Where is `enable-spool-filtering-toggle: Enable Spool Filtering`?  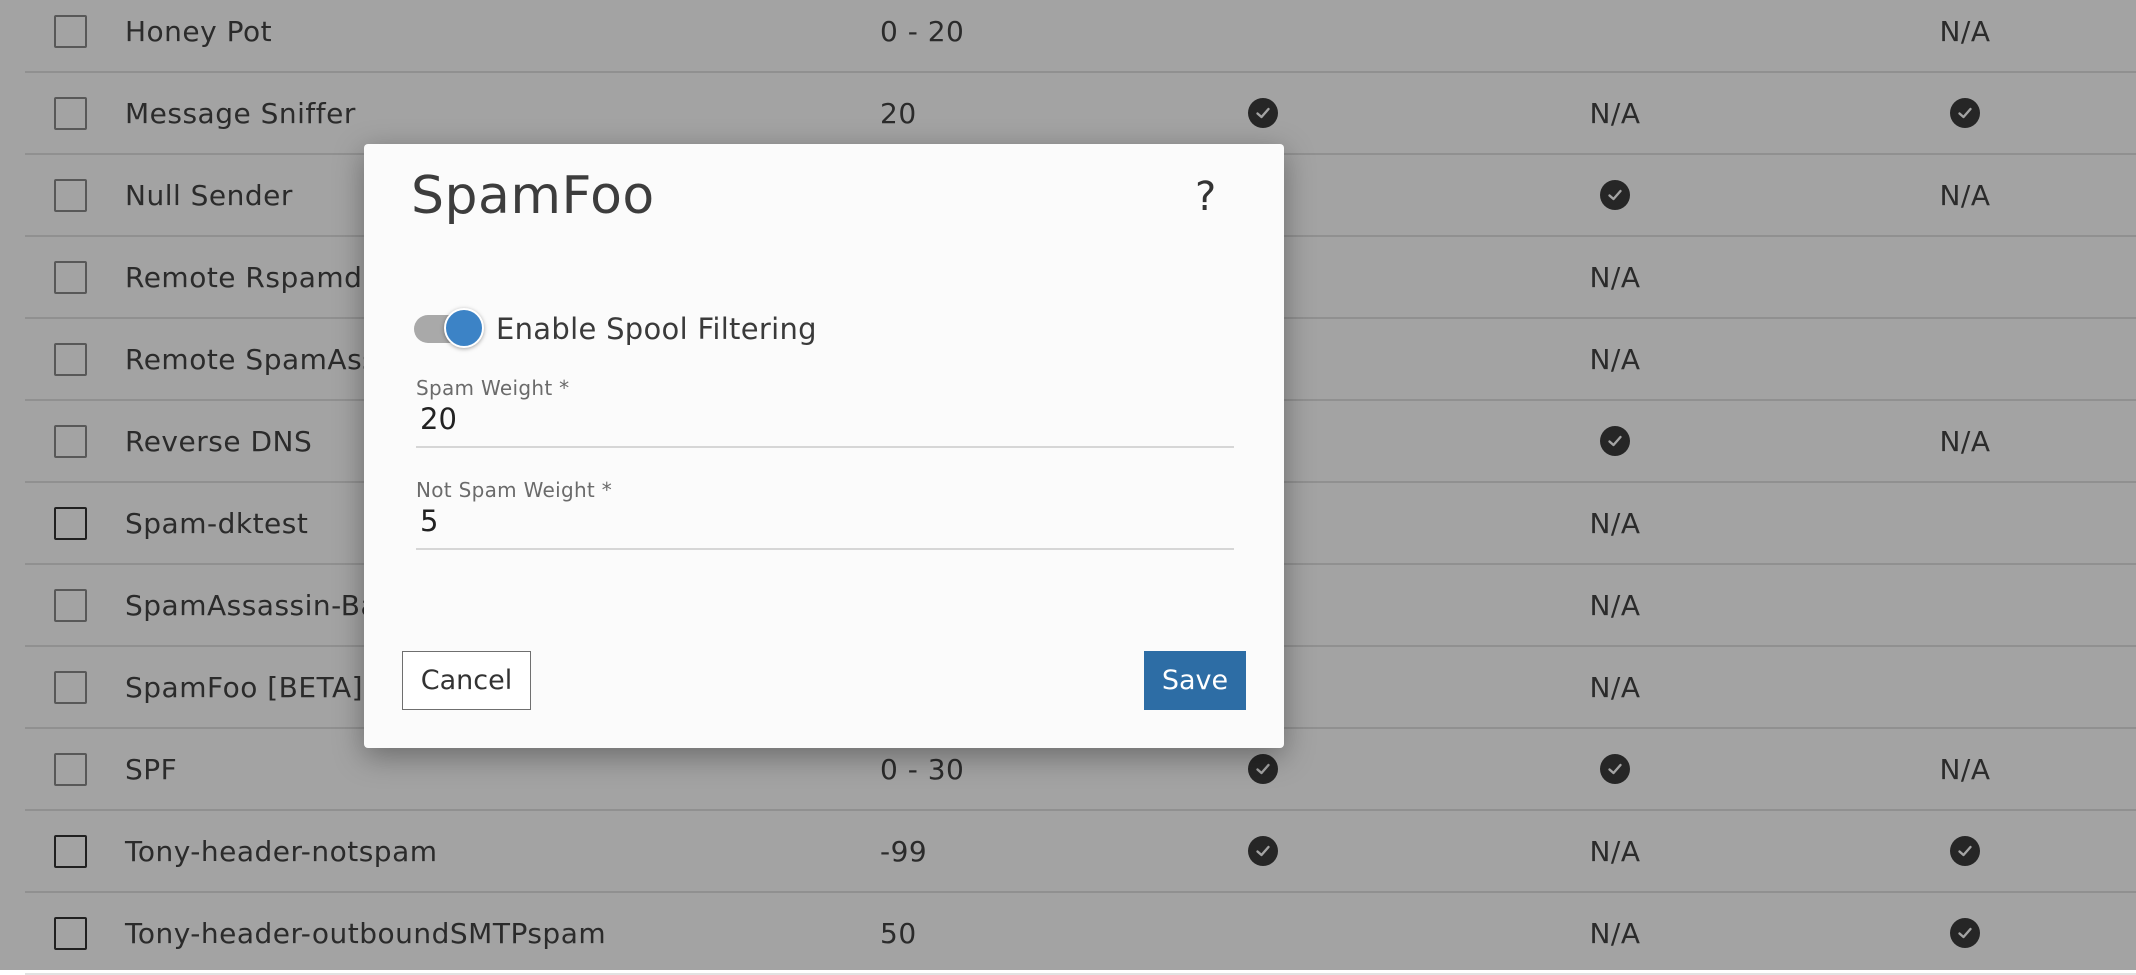 enable-spool-filtering-toggle: Enable Spool Filtering is located at coordinates (615, 328).